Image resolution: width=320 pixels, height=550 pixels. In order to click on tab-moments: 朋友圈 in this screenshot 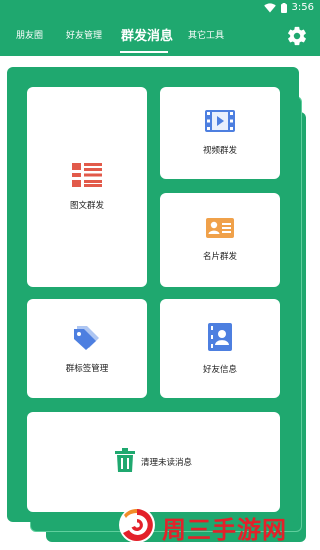, I will do `click(29, 34)`.